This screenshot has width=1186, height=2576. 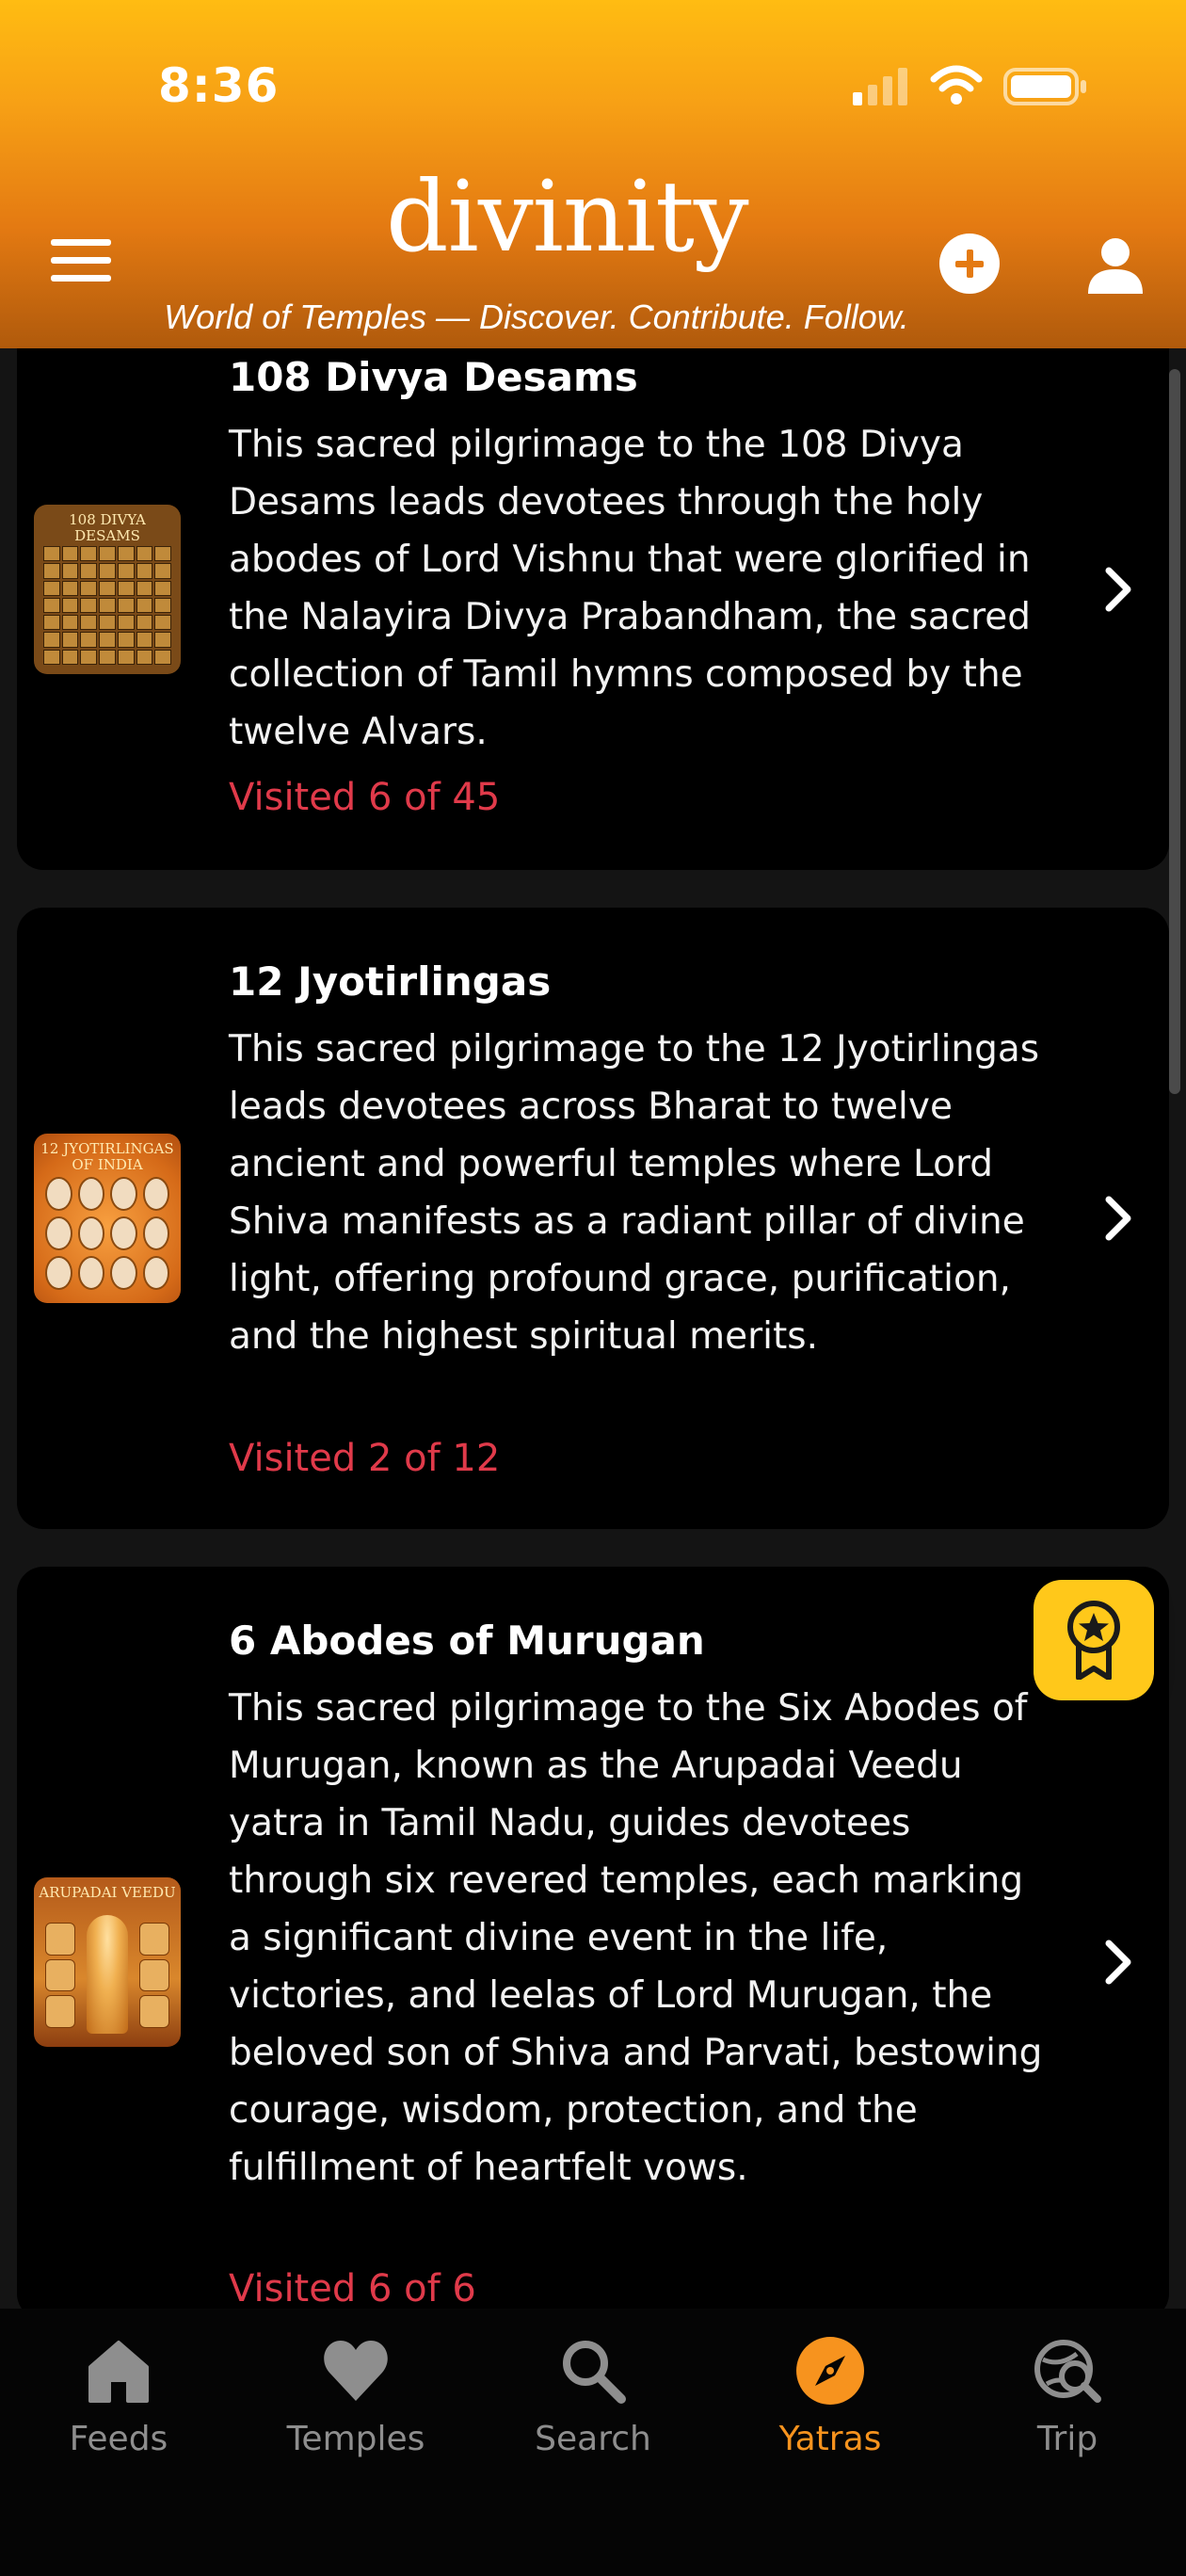 I want to click on nav-tab-yatras: Yatras, so click(x=830, y=2396).